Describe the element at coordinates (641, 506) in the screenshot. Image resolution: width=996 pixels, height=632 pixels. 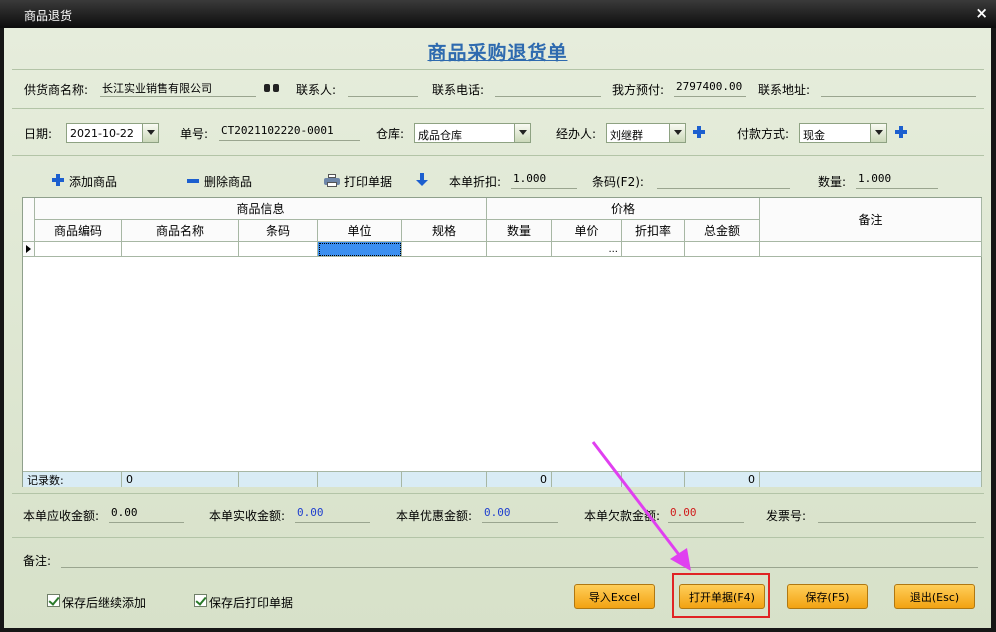
I see `annotation-arrow-icon` at that location.